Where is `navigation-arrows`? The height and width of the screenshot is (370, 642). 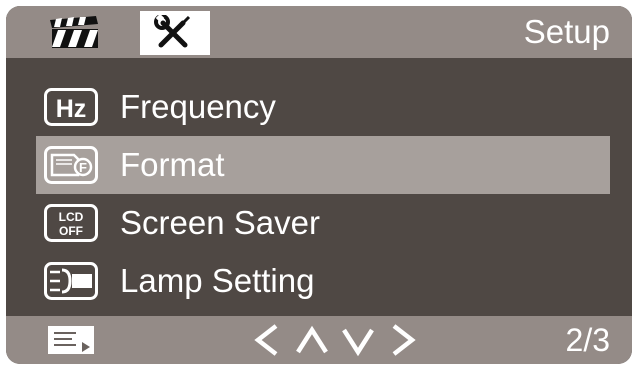
navigation-arrows is located at coordinates (335, 340).